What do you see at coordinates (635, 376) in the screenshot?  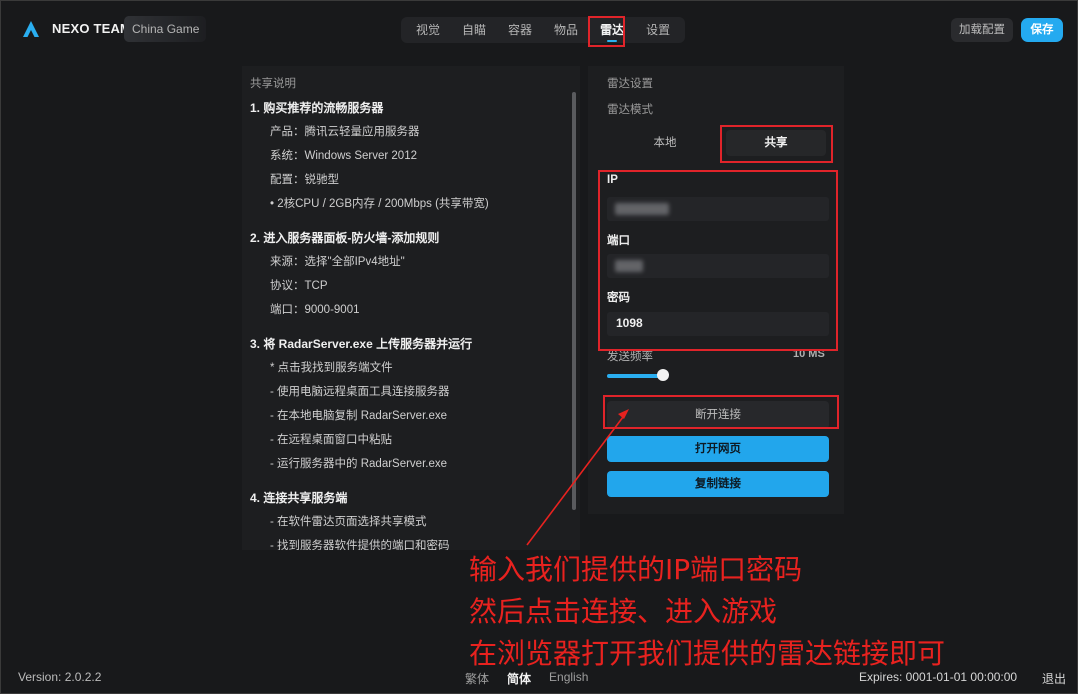 I see `send-frequency-slider-fill` at bounding box center [635, 376].